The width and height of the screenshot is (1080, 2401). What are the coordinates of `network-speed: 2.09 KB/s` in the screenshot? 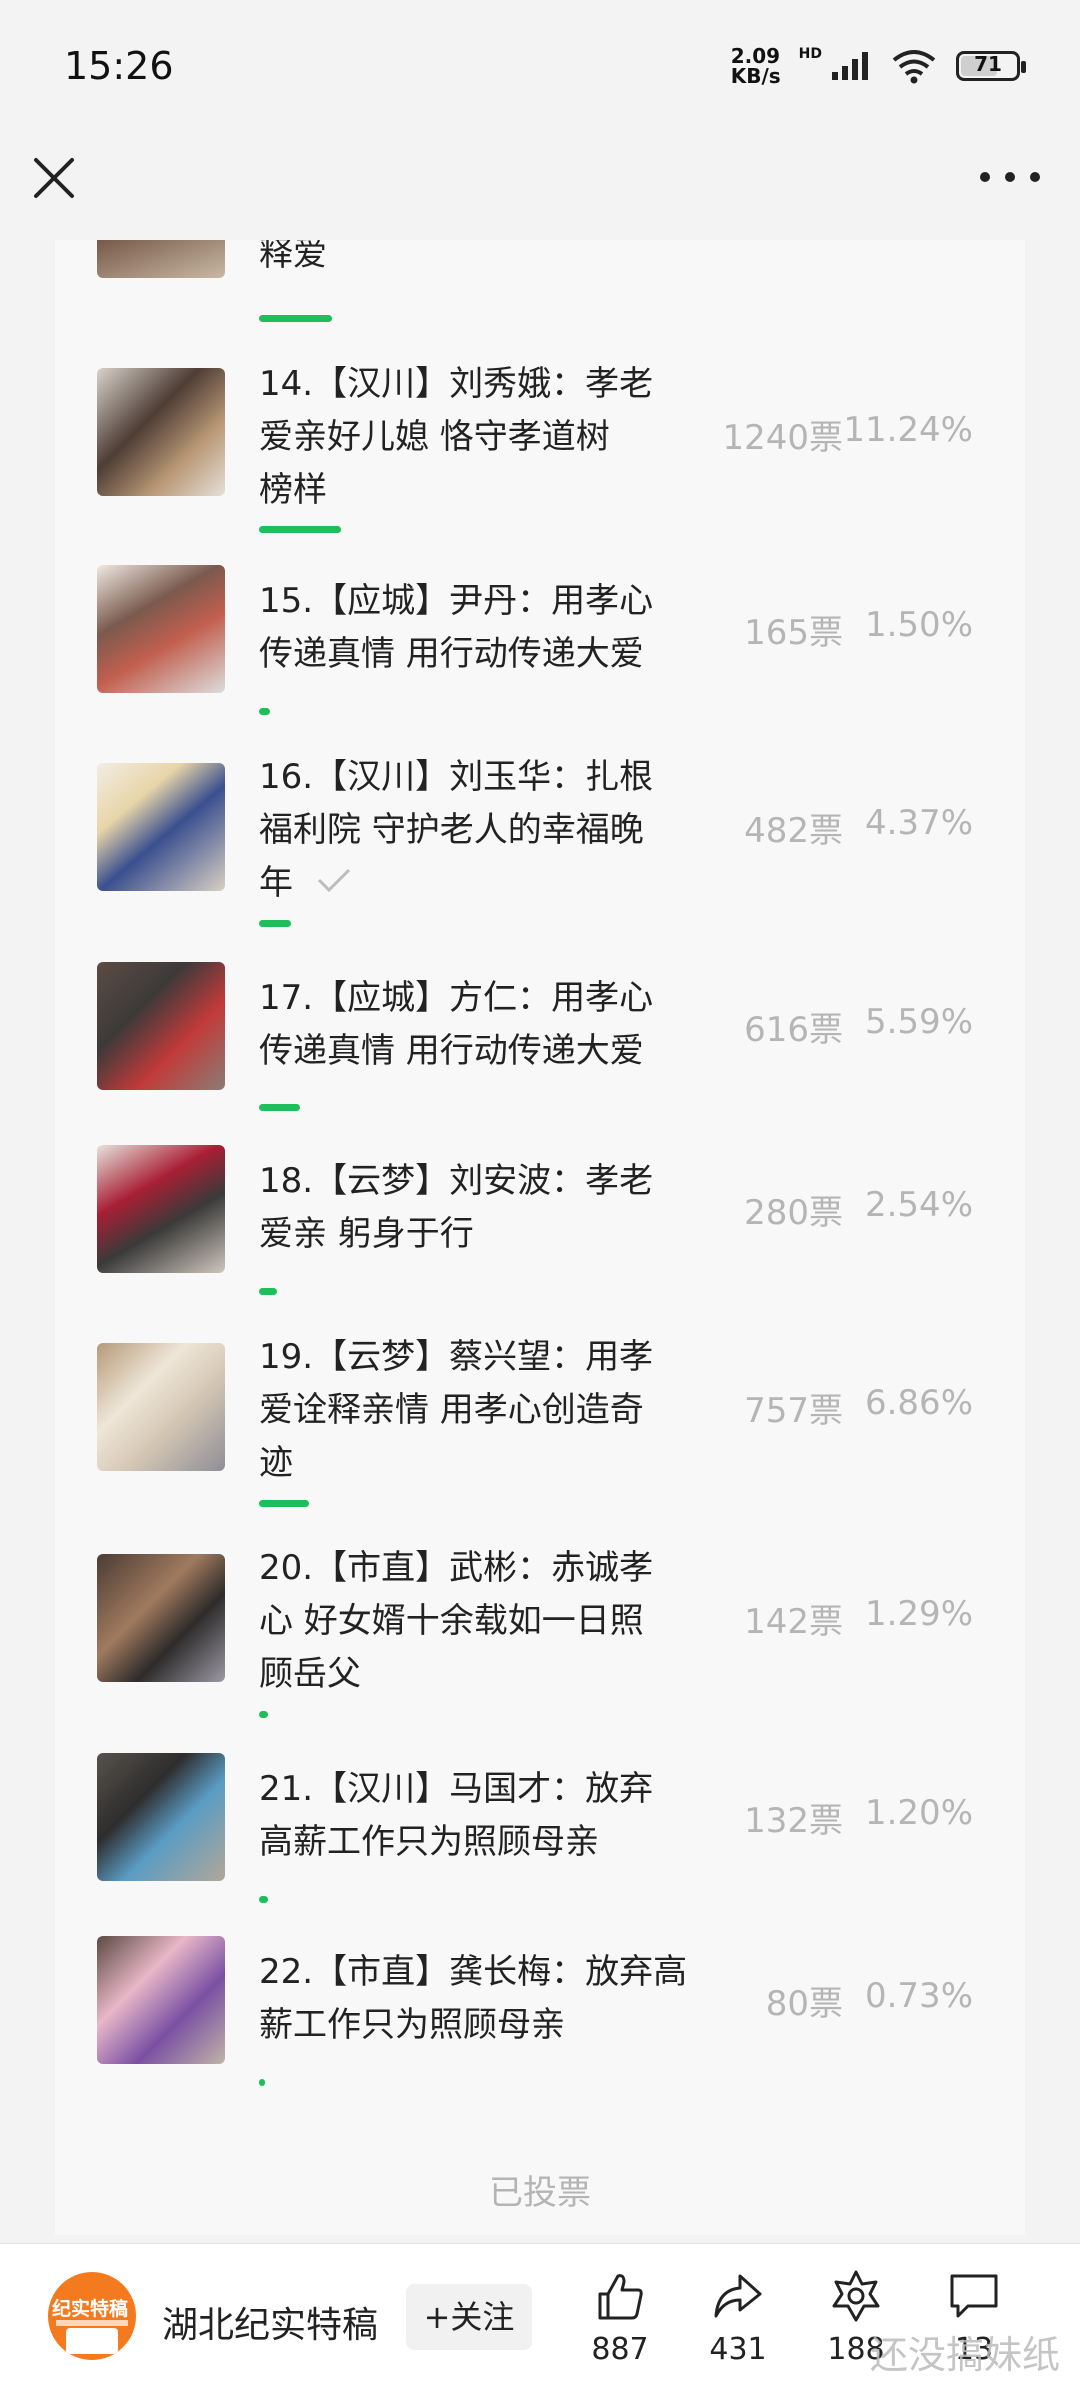 It's located at (756, 66).